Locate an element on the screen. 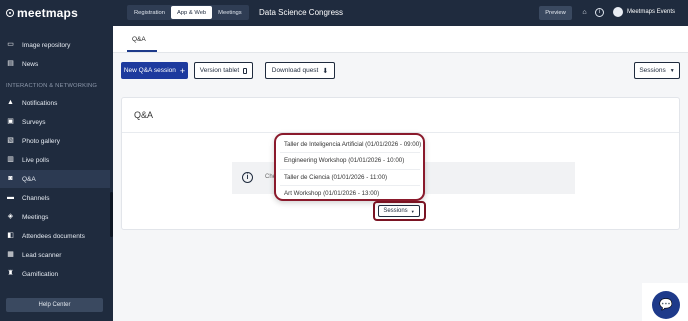 This screenshot has width=688, height=321. sidebar-item-label: Q&A is located at coordinates (29, 179).